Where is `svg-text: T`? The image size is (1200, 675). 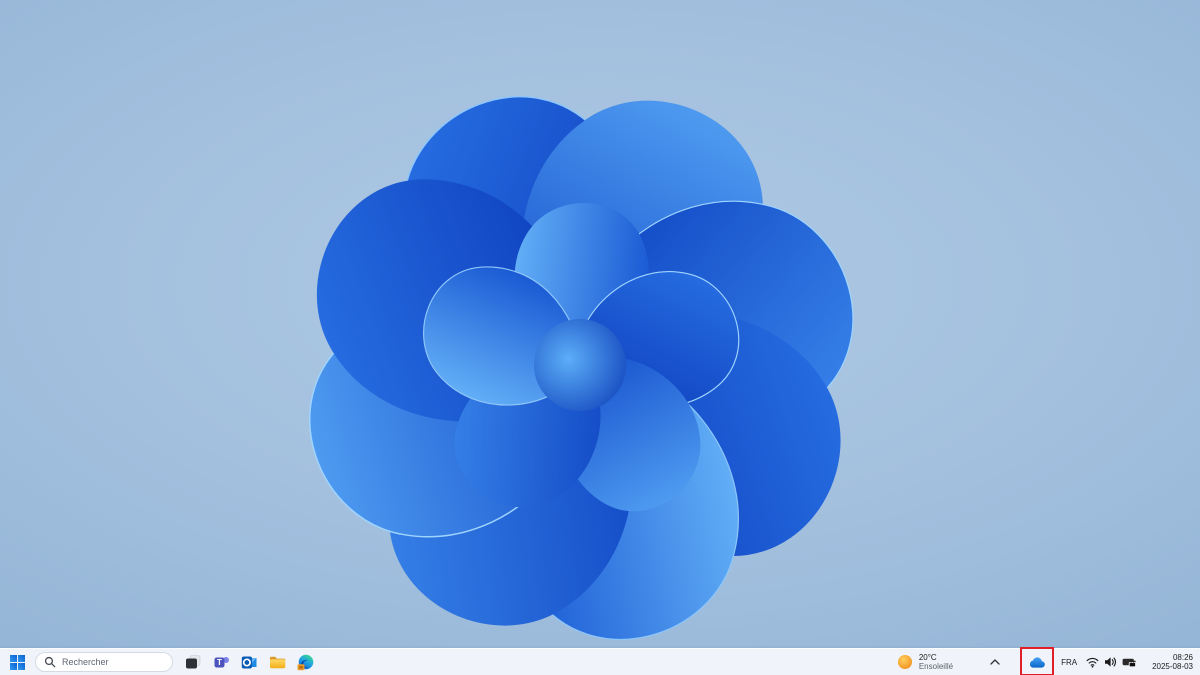 svg-text: T is located at coordinates (219, 662).